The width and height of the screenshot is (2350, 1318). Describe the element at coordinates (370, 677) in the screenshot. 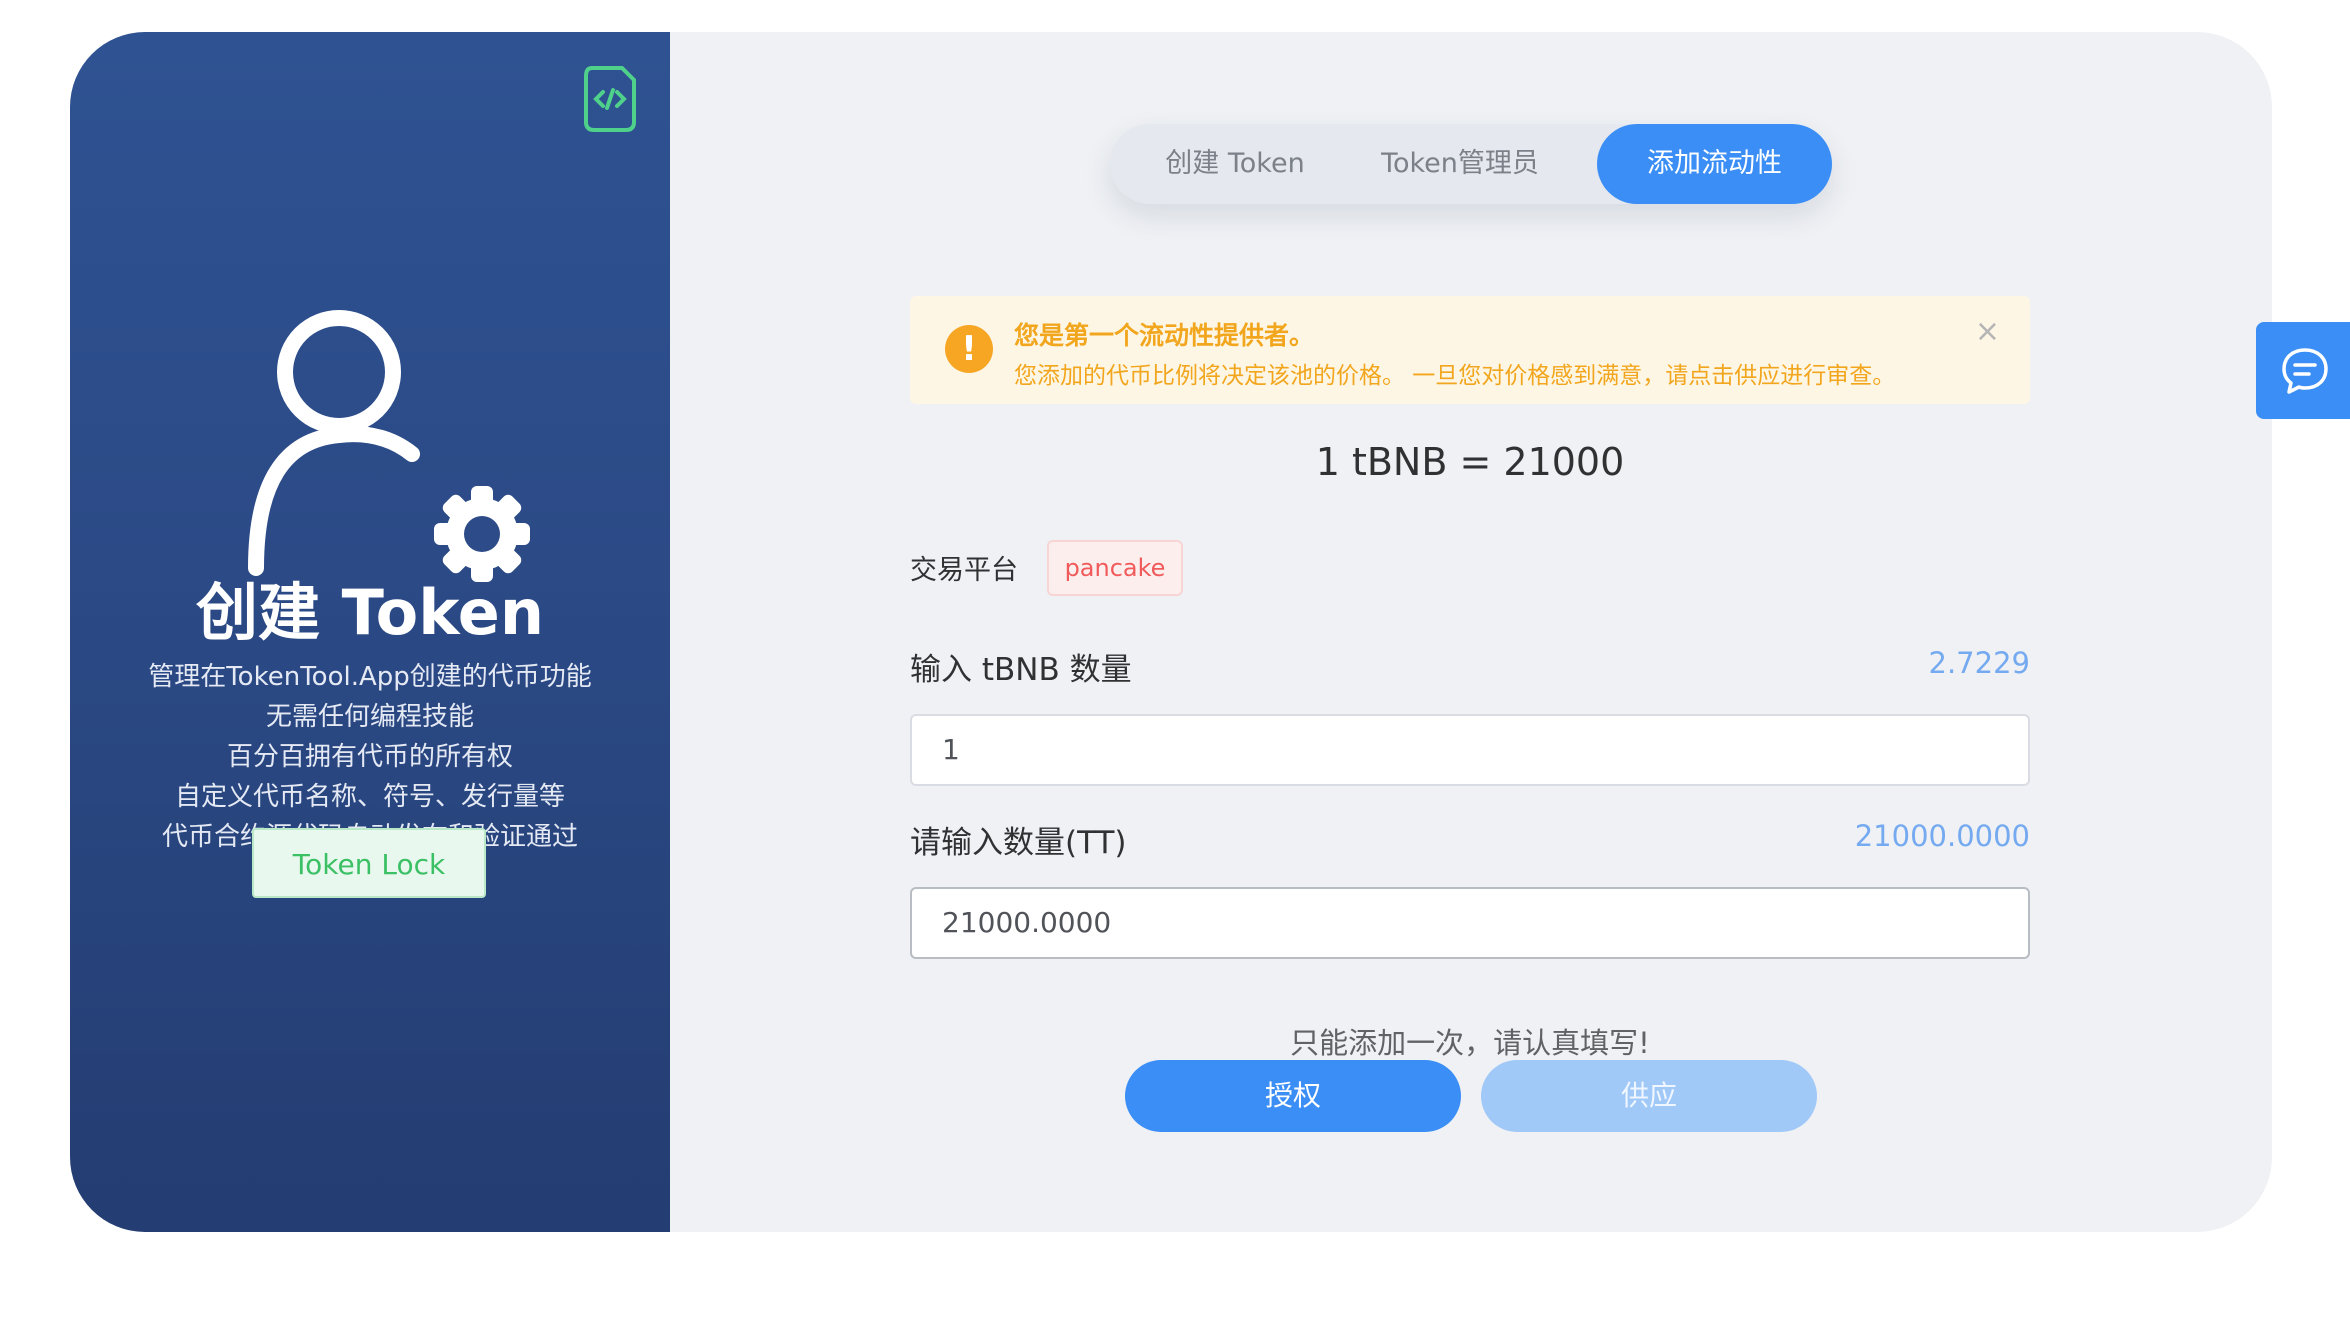

I see `sidebar-line: 管理在TokenTool.App创建的代币功能` at that location.